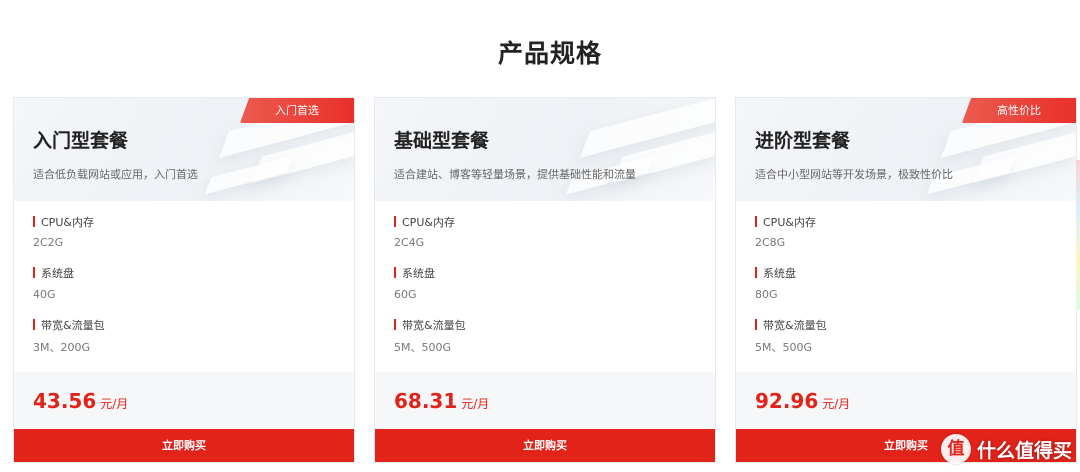 This screenshot has height=472, width=1080. I want to click on site-watermark: 值 什么值得买, so click(1006, 449).